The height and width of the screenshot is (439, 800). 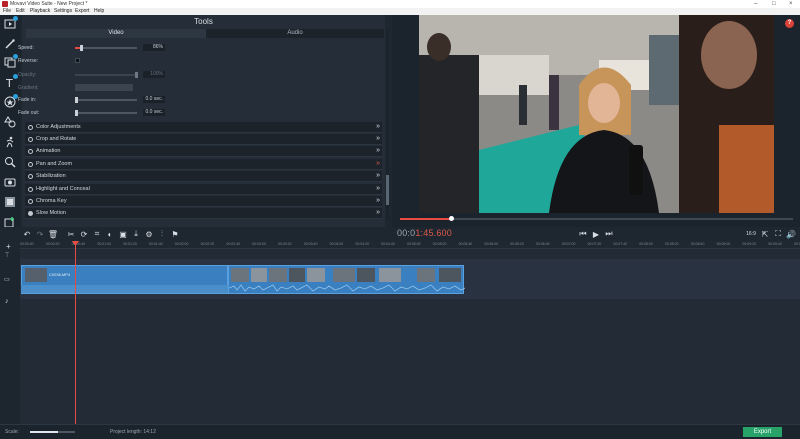 I want to click on overlay-button, so click(x=10, y=202).